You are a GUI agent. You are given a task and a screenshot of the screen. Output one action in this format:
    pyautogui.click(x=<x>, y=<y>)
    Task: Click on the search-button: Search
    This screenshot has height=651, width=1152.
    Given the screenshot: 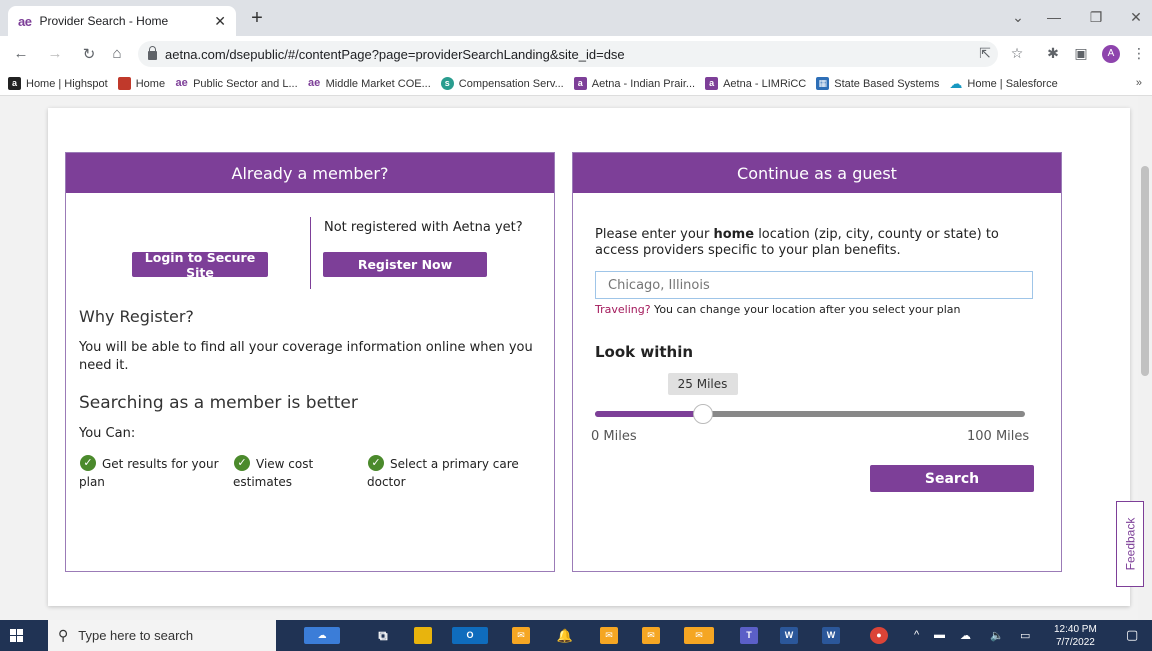 What is the action you would take?
    pyautogui.click(x=952, y=478)
    